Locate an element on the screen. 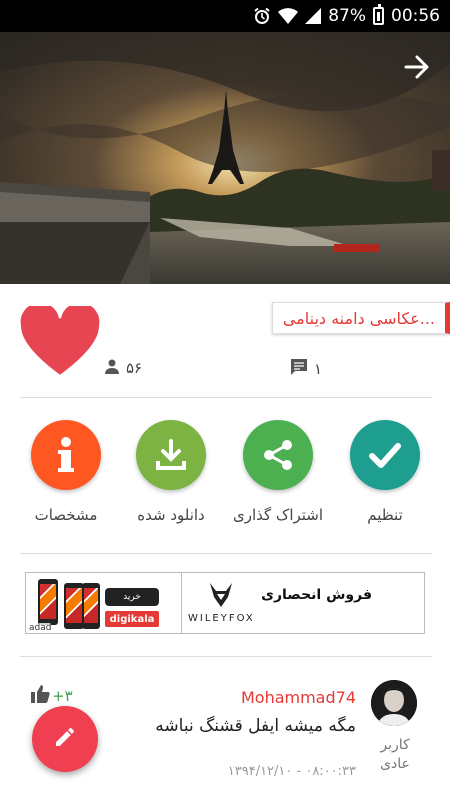 Image resolution: width=450 pixels, height=800 pixels. comments-count: ۱ is located at coordinates (318, 369).